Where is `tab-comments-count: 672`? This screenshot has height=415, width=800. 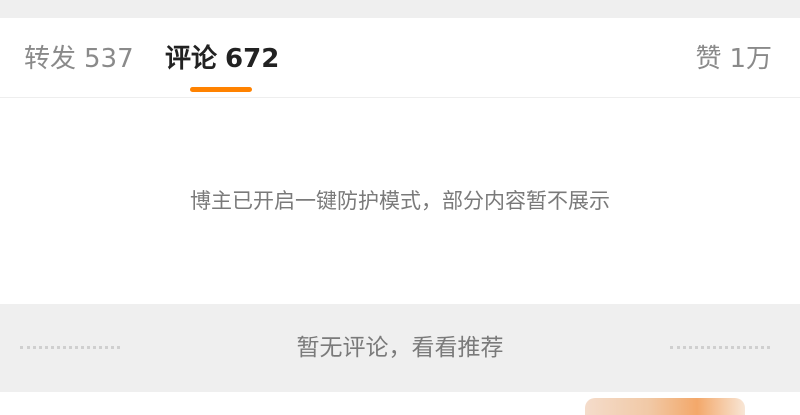 tab-comments-count: 672 is located at coordinates (252, 59).